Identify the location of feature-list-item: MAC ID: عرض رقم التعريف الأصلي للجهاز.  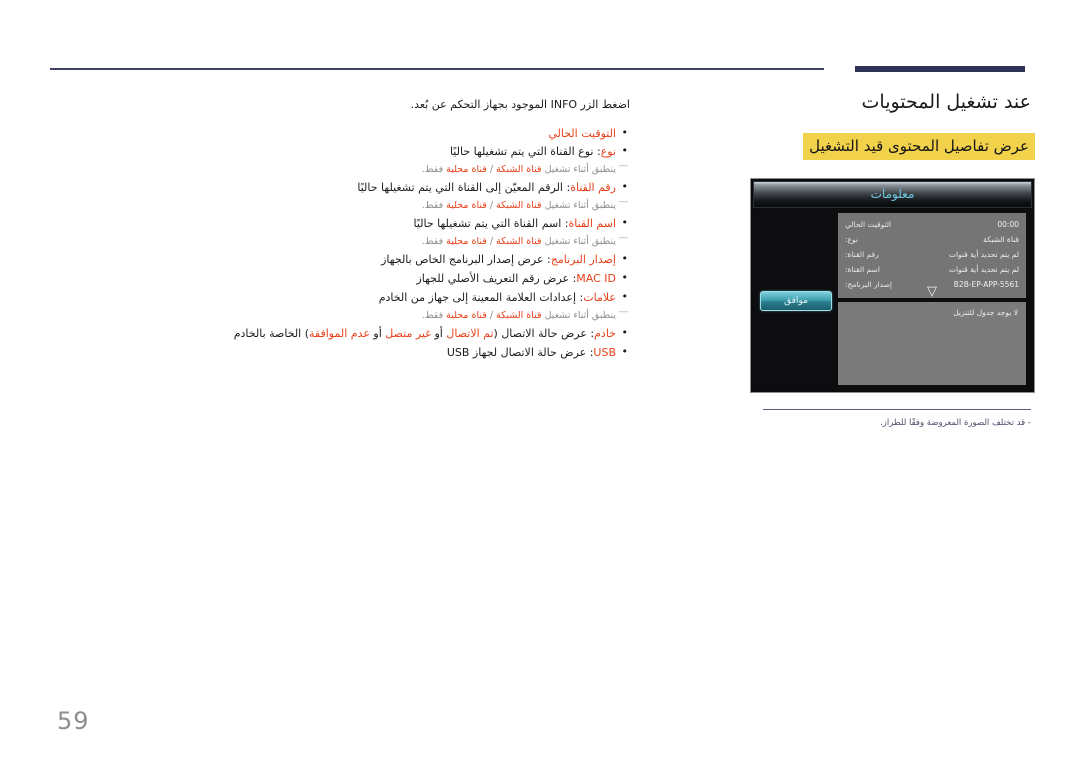
(345, 278).